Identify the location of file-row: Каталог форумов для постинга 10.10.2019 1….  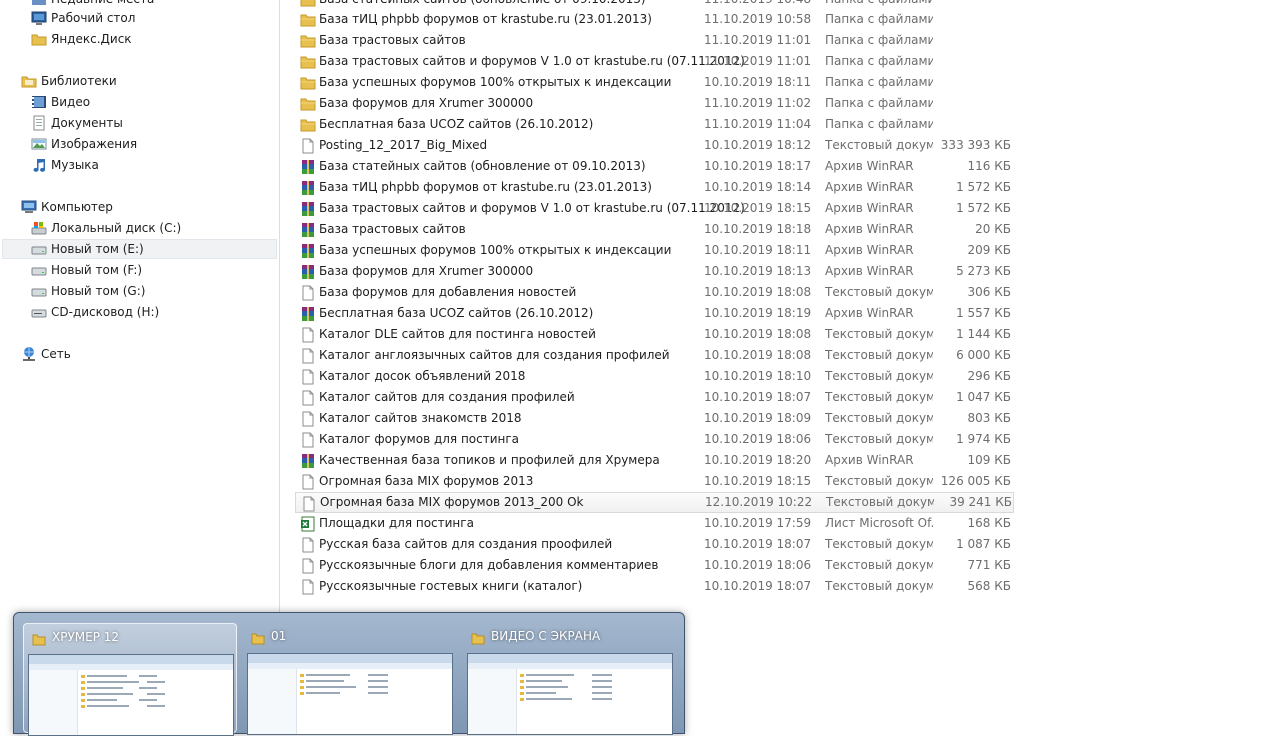
(655, 439).